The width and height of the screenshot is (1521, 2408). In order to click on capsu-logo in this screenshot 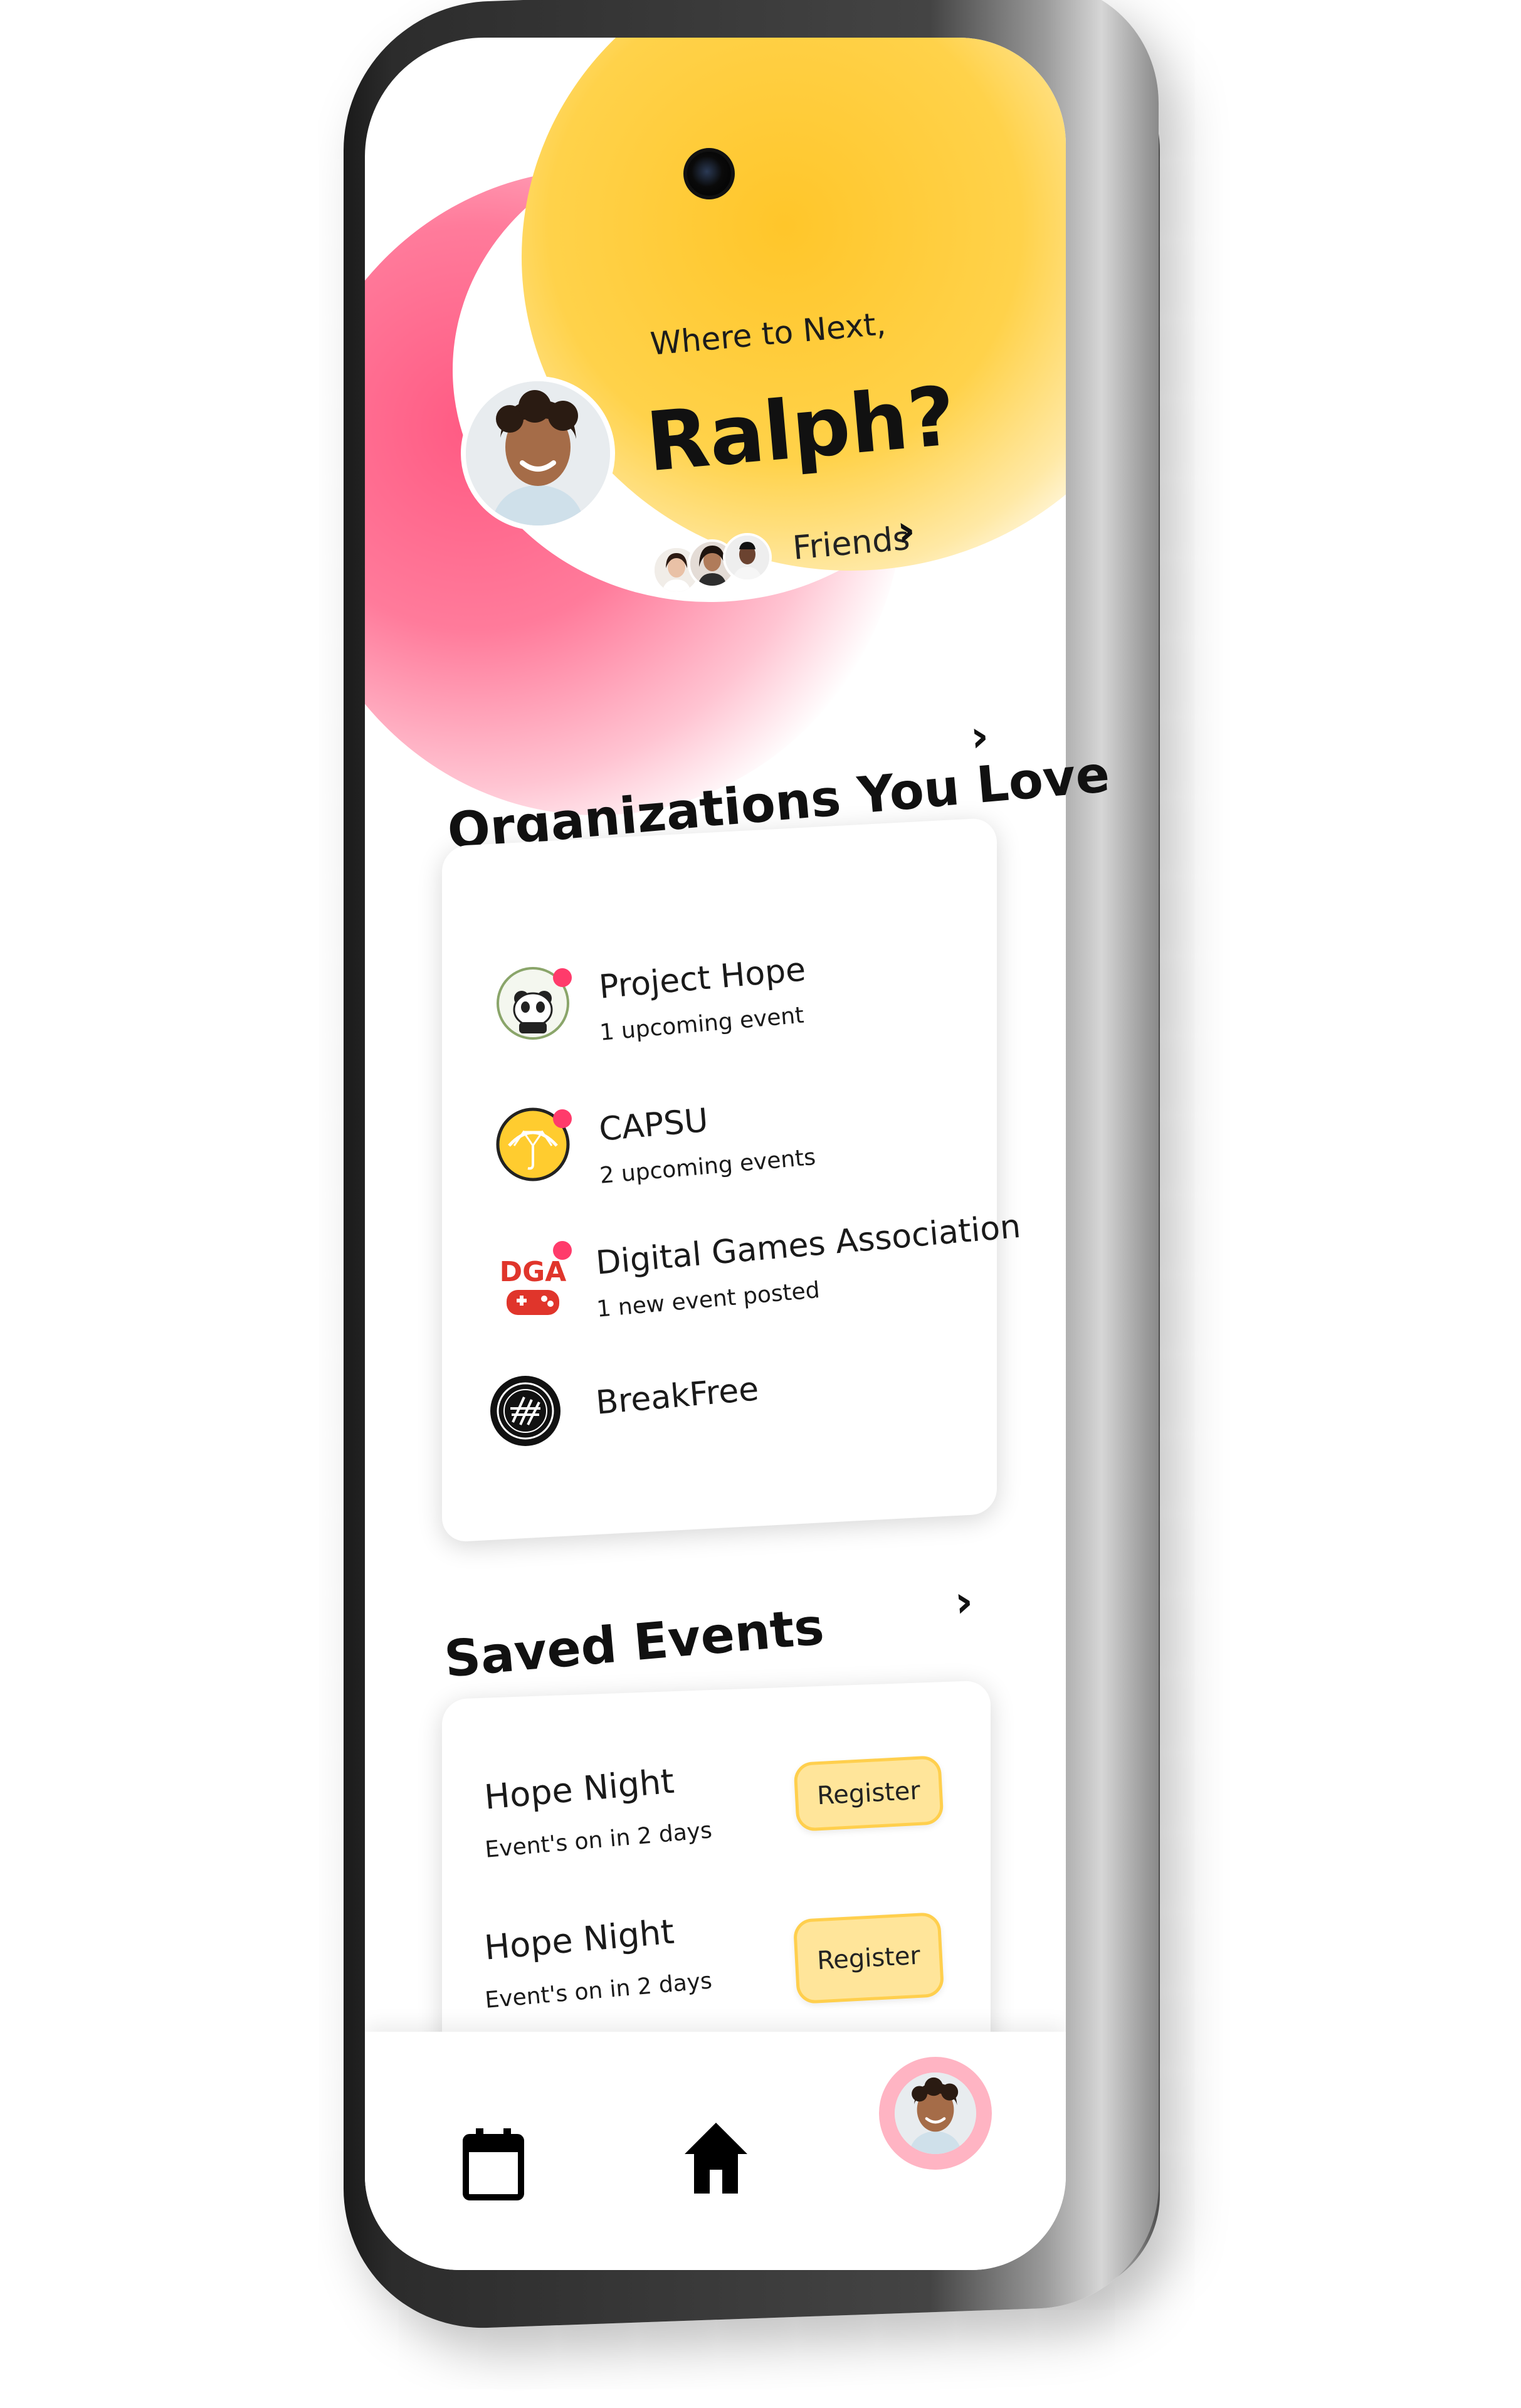, I will do `click(533, 1144)`.